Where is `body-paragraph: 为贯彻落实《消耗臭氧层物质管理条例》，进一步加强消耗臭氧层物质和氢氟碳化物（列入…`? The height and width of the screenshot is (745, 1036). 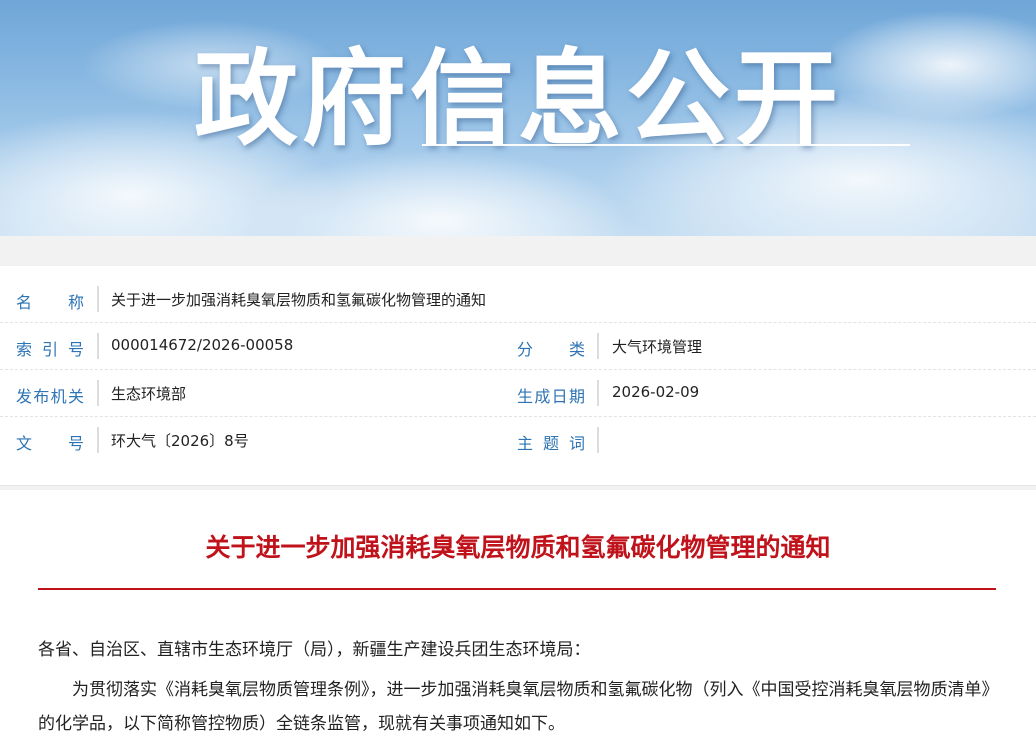 body-paragraph: 为贯彻落实《消耗臭氧层物质管理条例》，进一步加强消耗臭氧层物质和氢氟碳化物（列入… is located at coordinates (514, 707).